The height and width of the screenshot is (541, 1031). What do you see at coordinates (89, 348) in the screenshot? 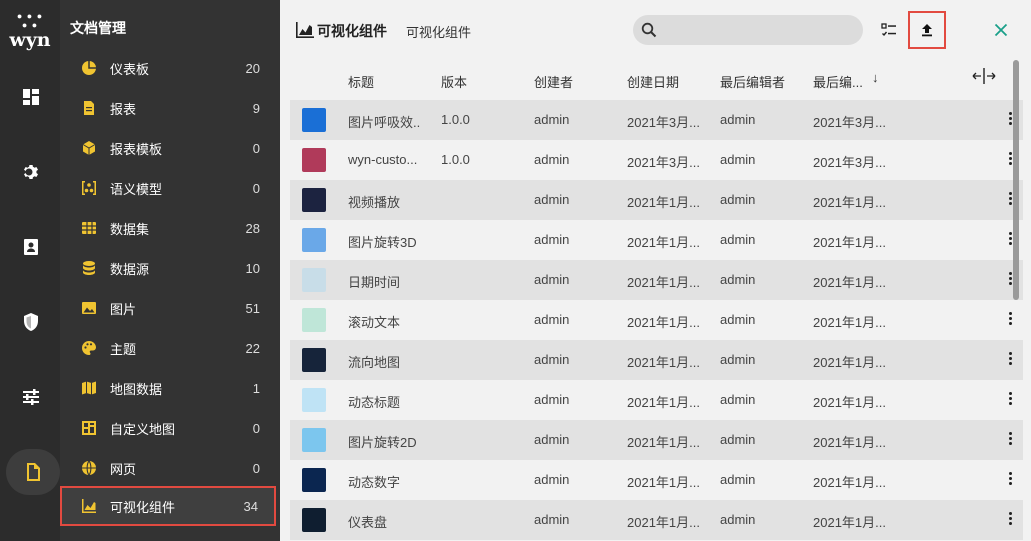
I see `palette-icon` at bounding box center [89, 348].